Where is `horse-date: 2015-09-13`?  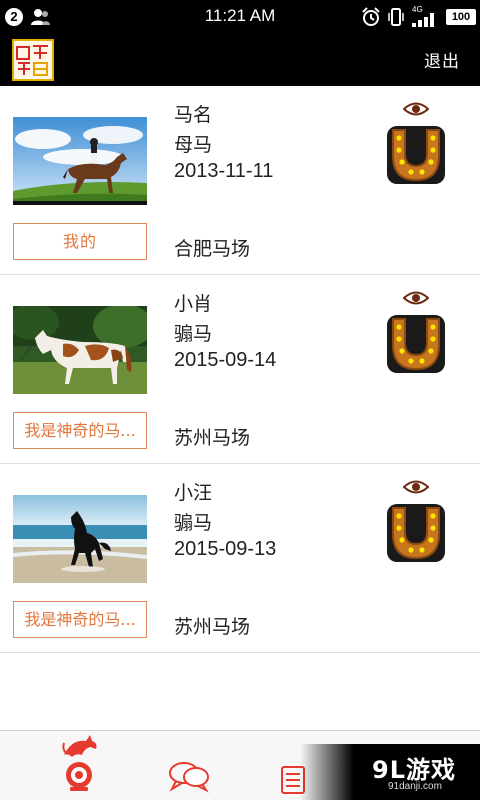 horse-date: 2015-09-13 is located at coordinates (225, 549).